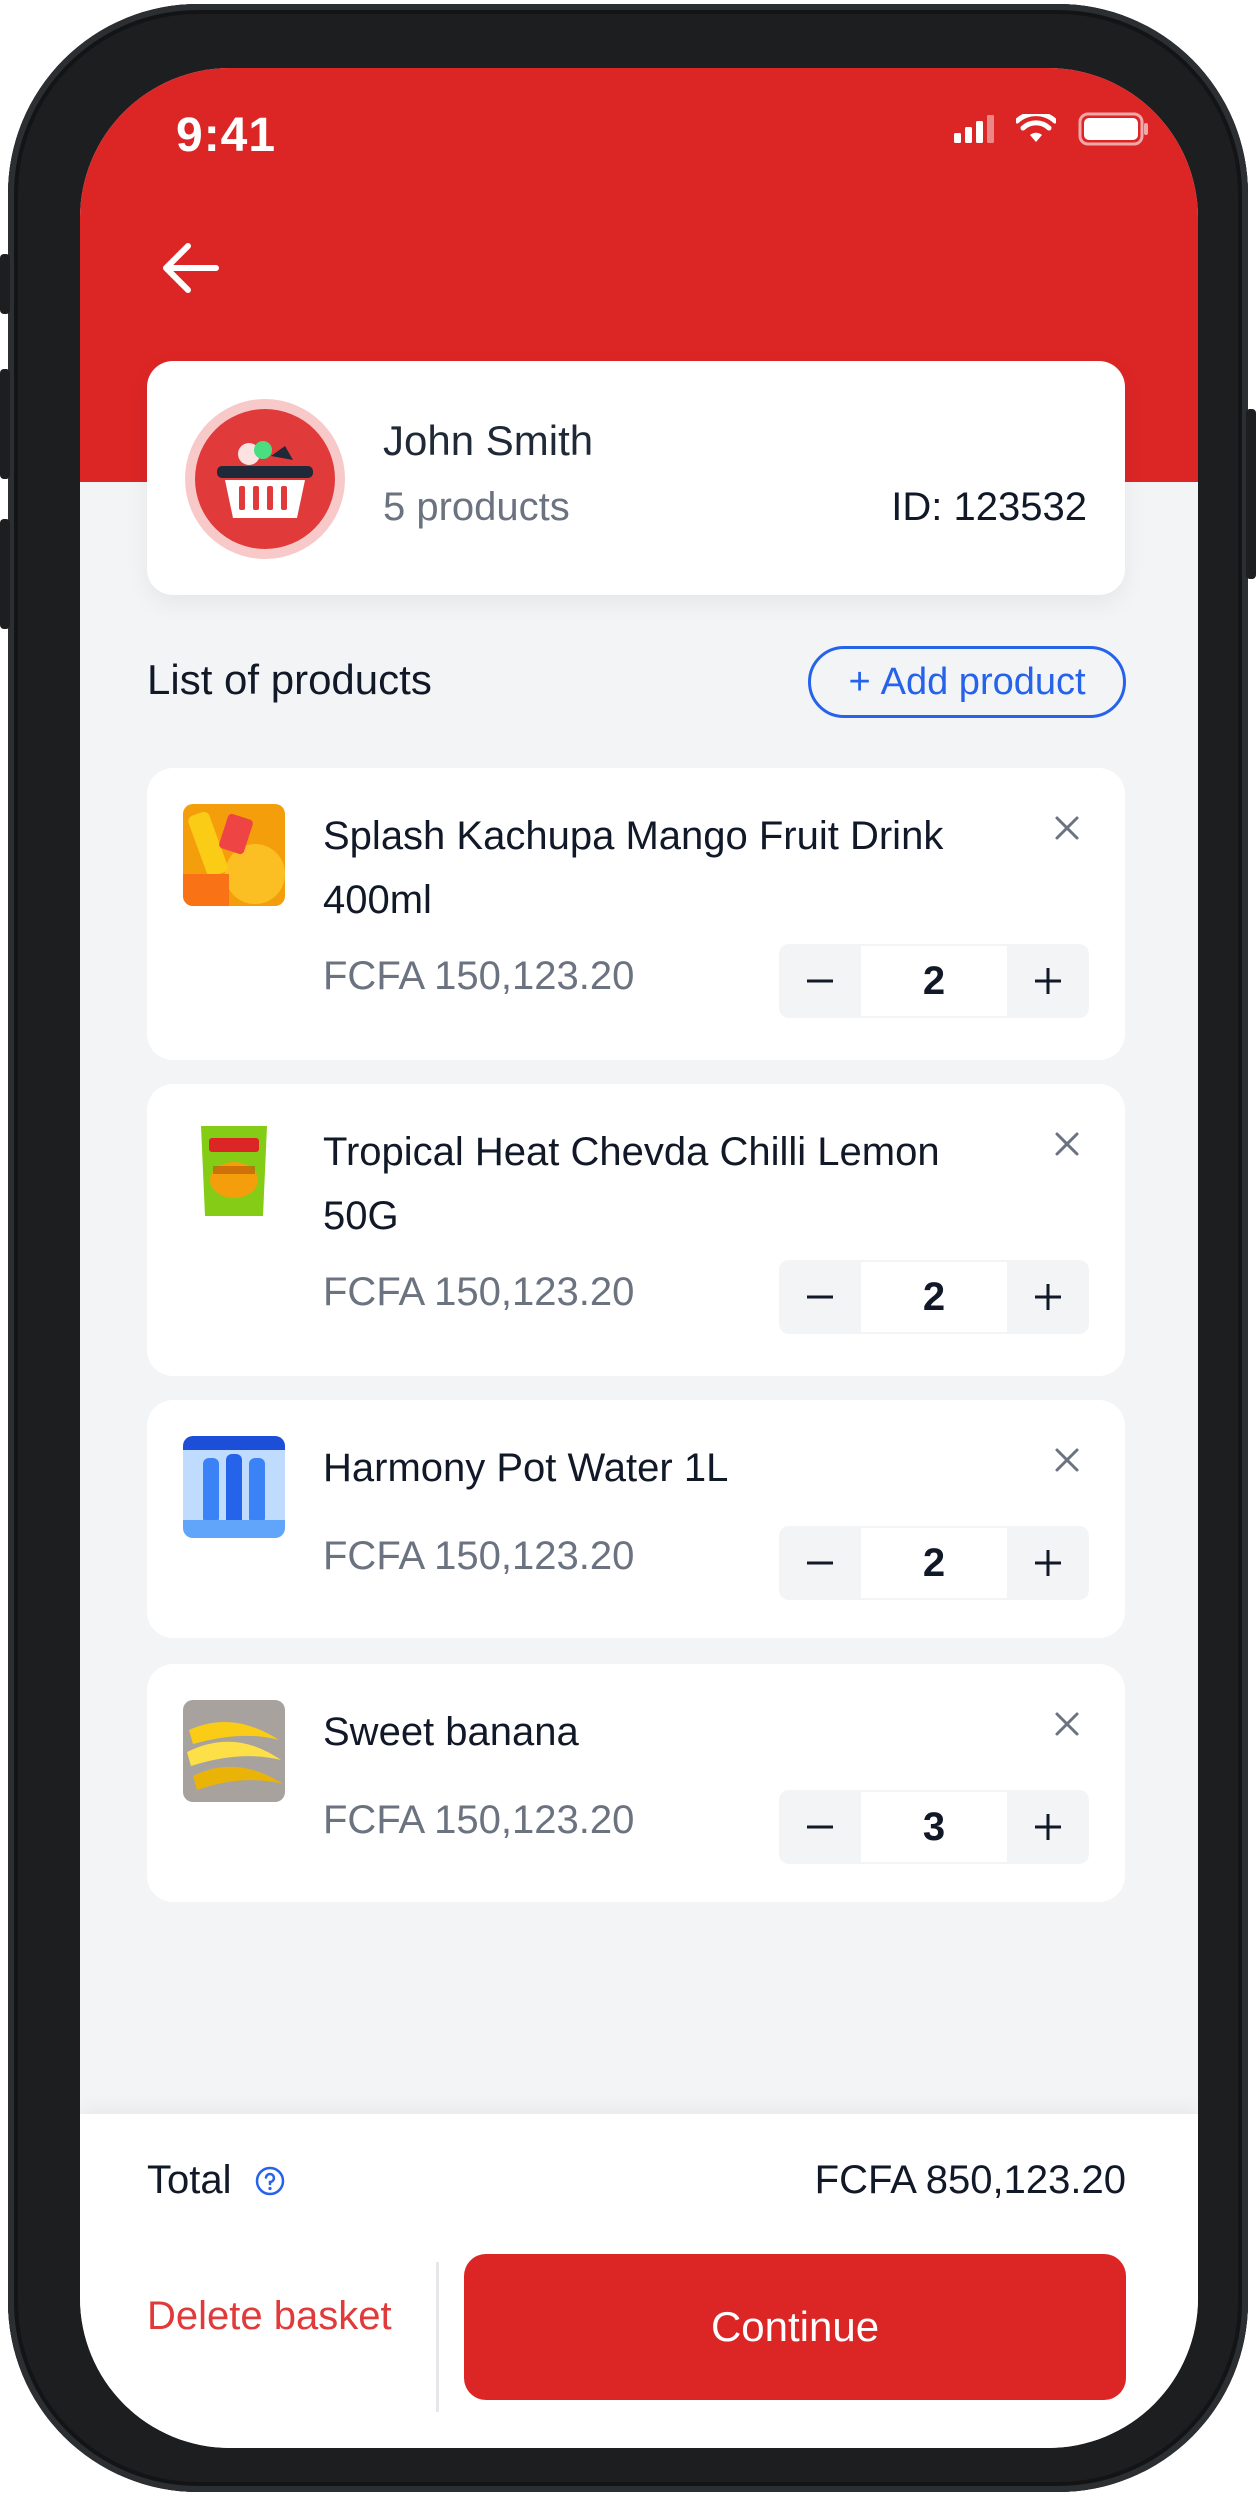 This screenshot has width=1256, height=2497. I want to click on total-label: Total, so click(216, 2180).